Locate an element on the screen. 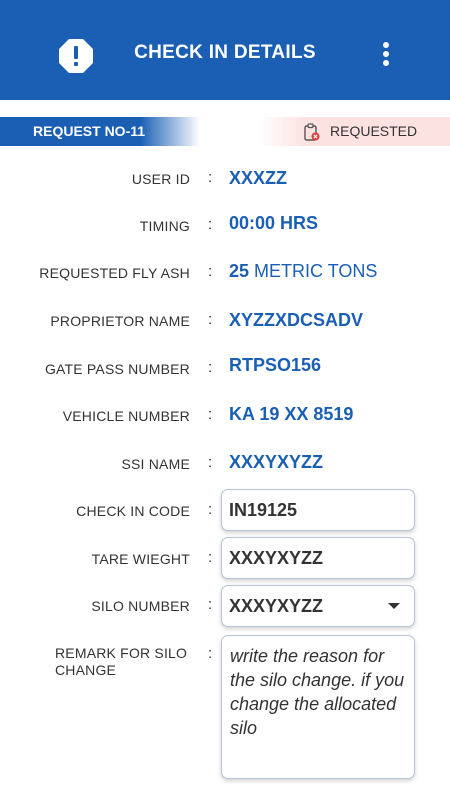  timing-label: TIMING is located at coordinates (164, 226).